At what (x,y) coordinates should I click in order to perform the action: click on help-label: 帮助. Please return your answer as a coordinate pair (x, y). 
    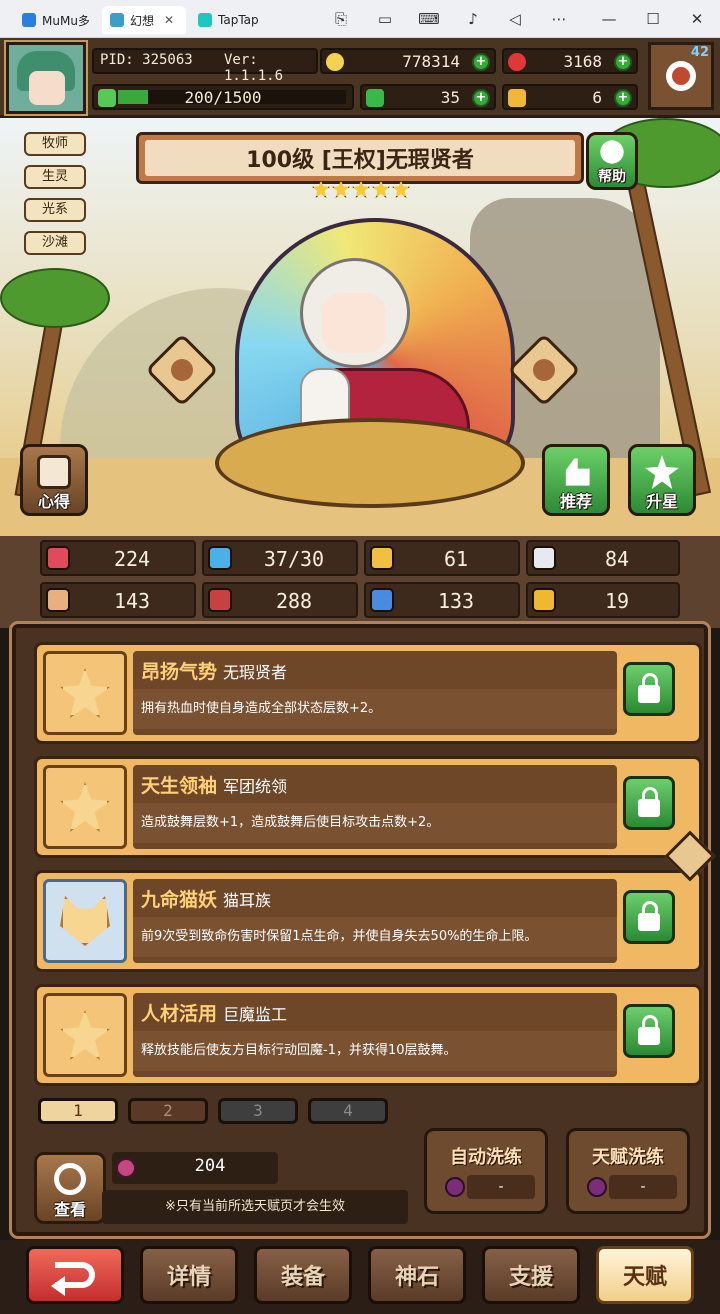
    Looking at the image, I should click on (612, 177).